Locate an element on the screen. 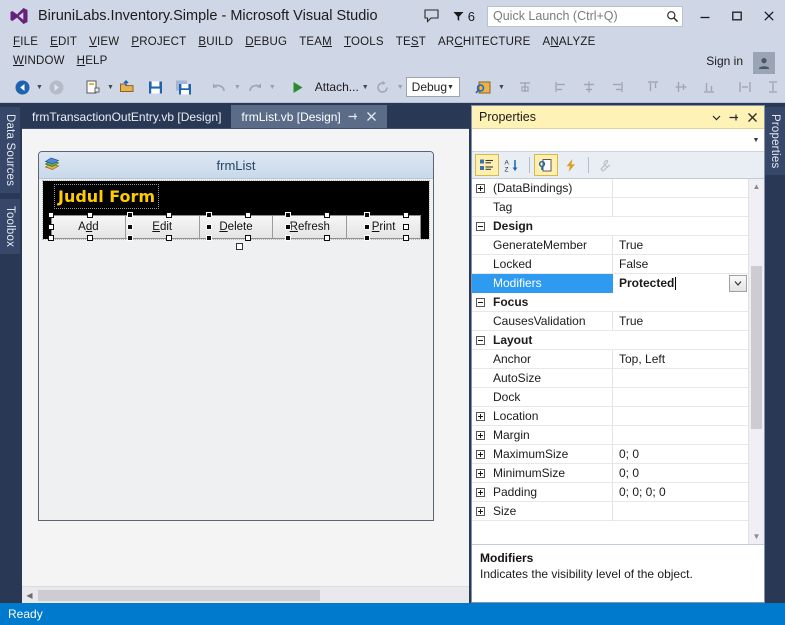 This screenshot has height=625, width=785. property-row-location: Location is located at coordinates (610, 416).